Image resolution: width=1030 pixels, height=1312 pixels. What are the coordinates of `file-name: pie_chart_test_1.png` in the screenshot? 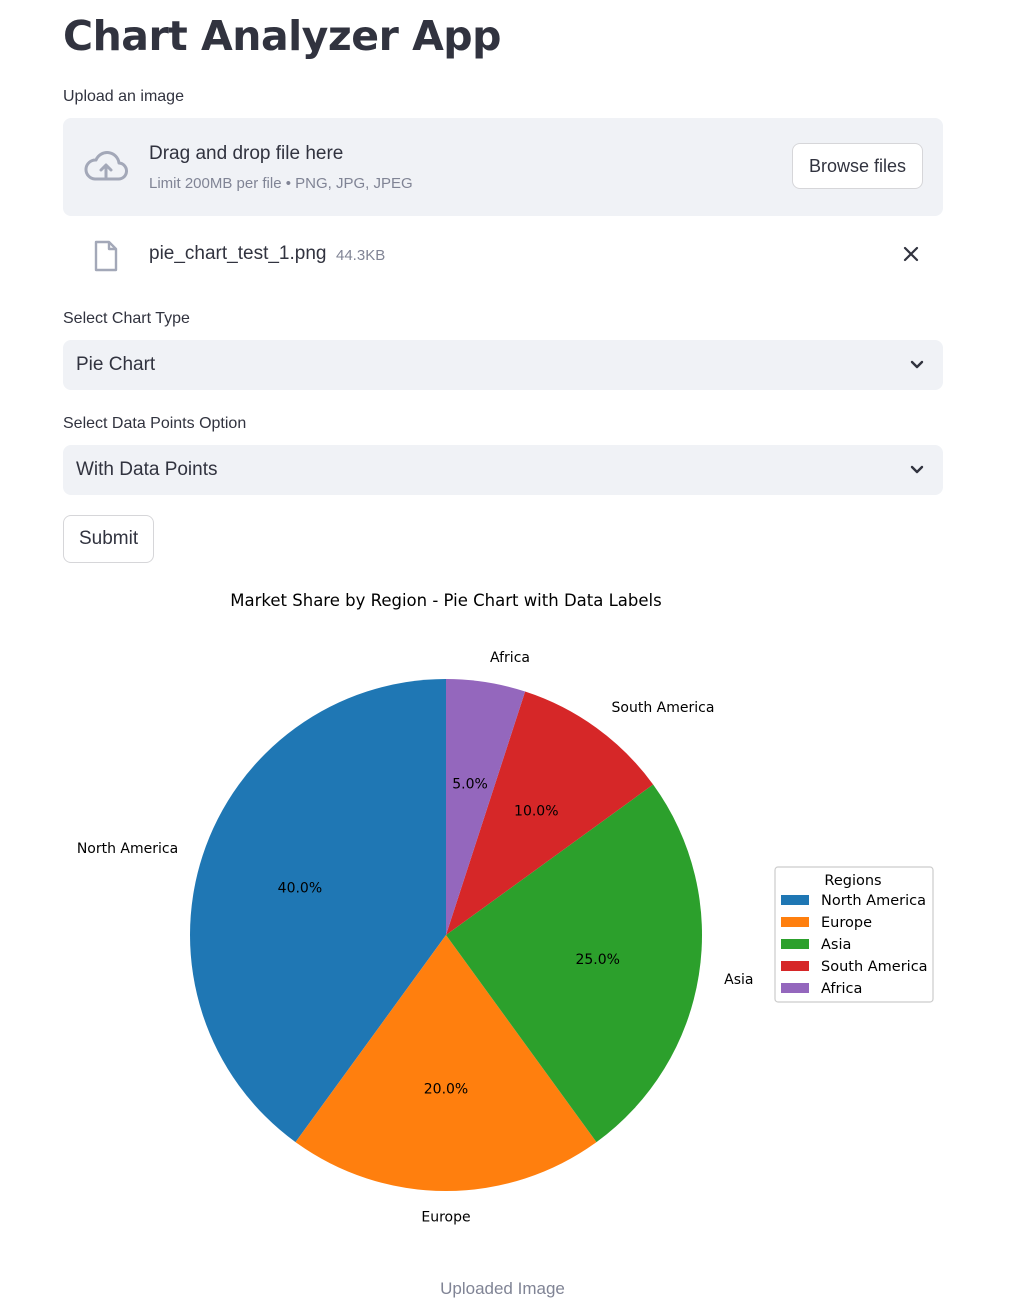 It's located at (238, 253).